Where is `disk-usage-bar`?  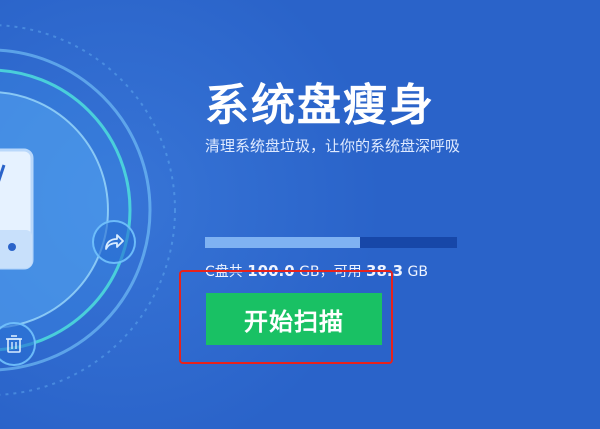 disk-usage-bar is located at coordinates (331, 242).